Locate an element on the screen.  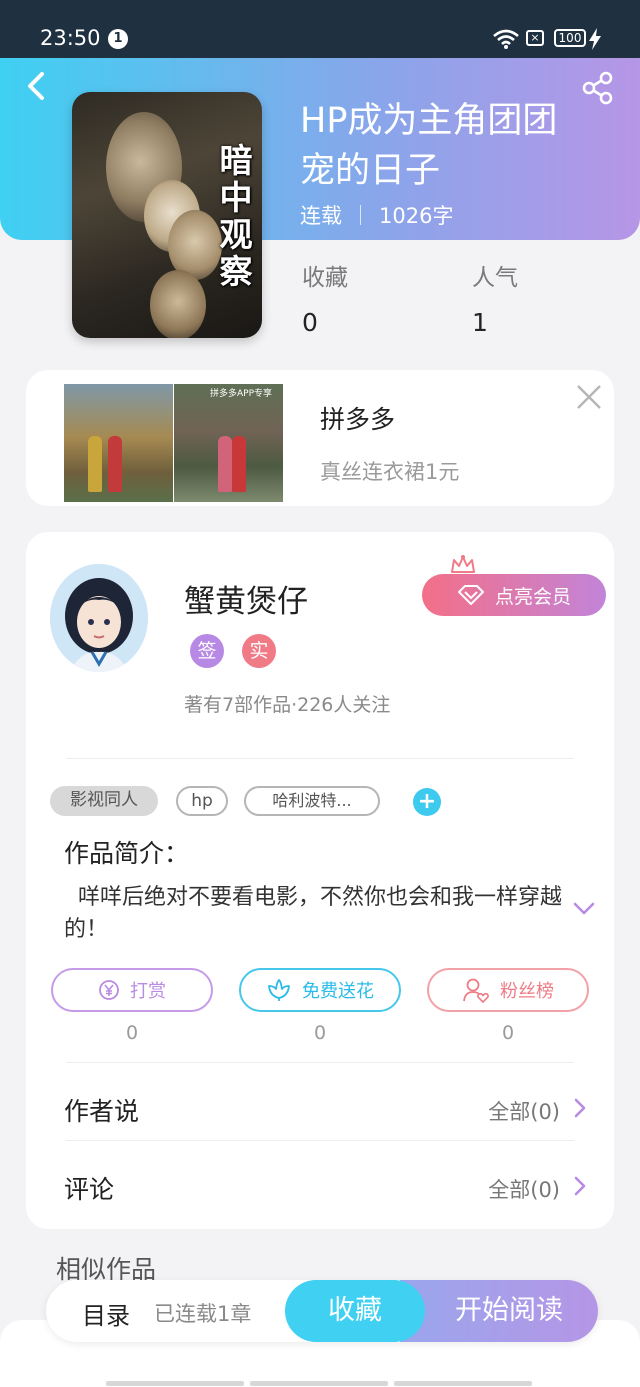
popularity-label: 人气 is located at coordinates (495, 278).